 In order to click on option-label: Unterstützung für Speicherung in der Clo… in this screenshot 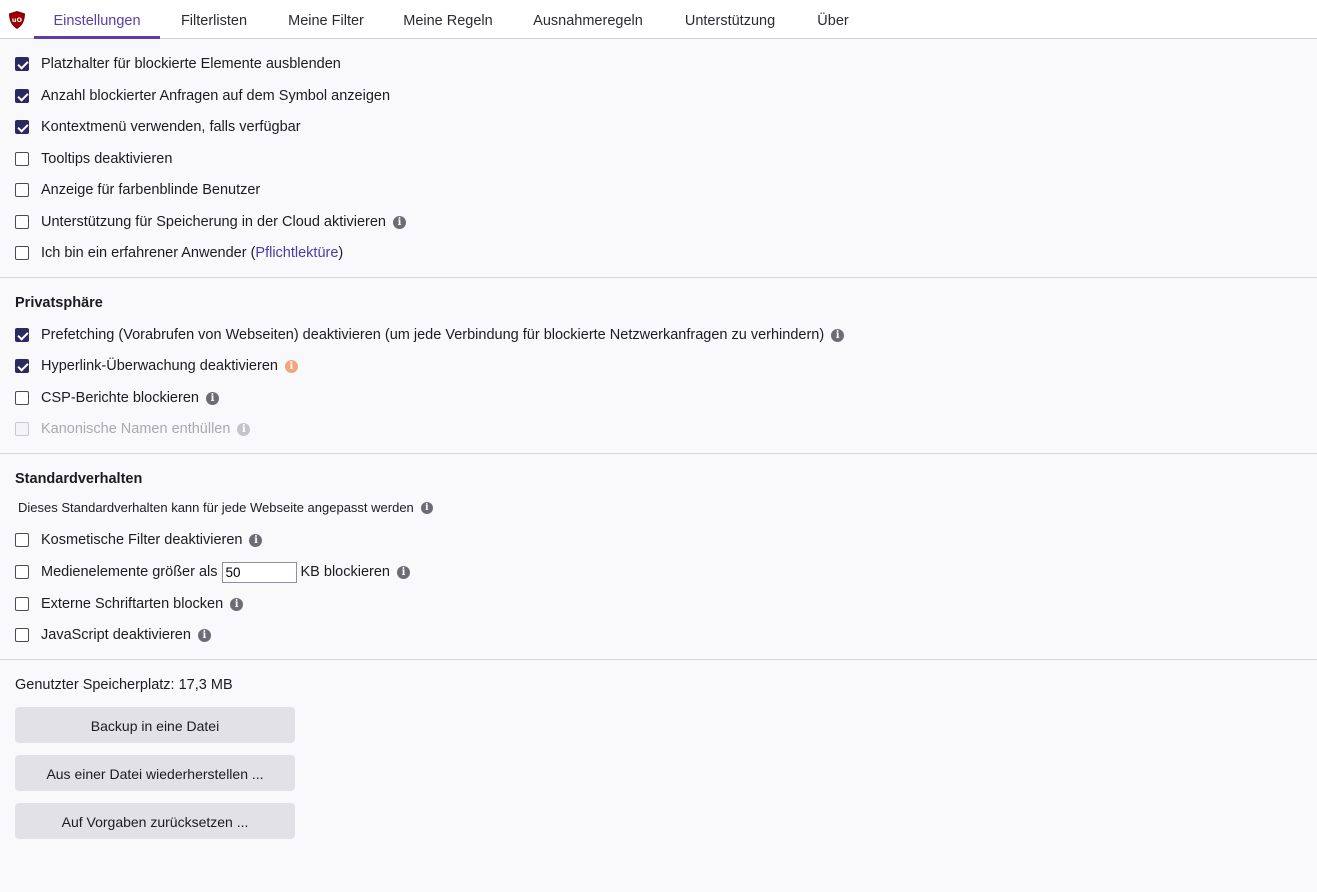, I will do `click(213, 222)`.